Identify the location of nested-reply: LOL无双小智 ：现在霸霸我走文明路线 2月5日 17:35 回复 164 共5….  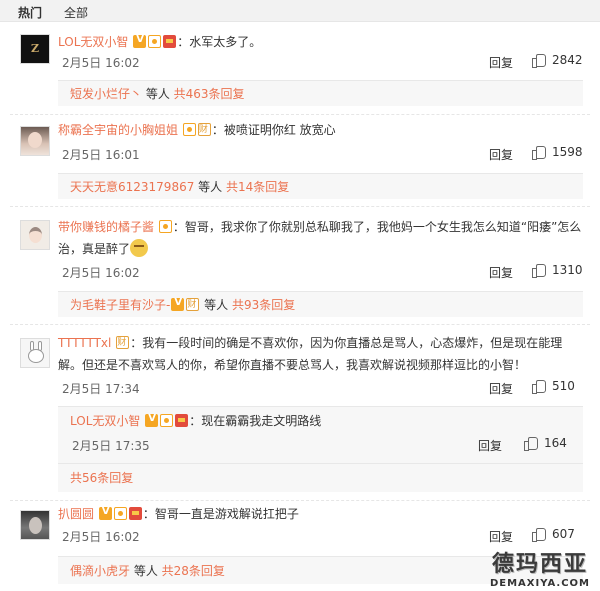
(320, 449).